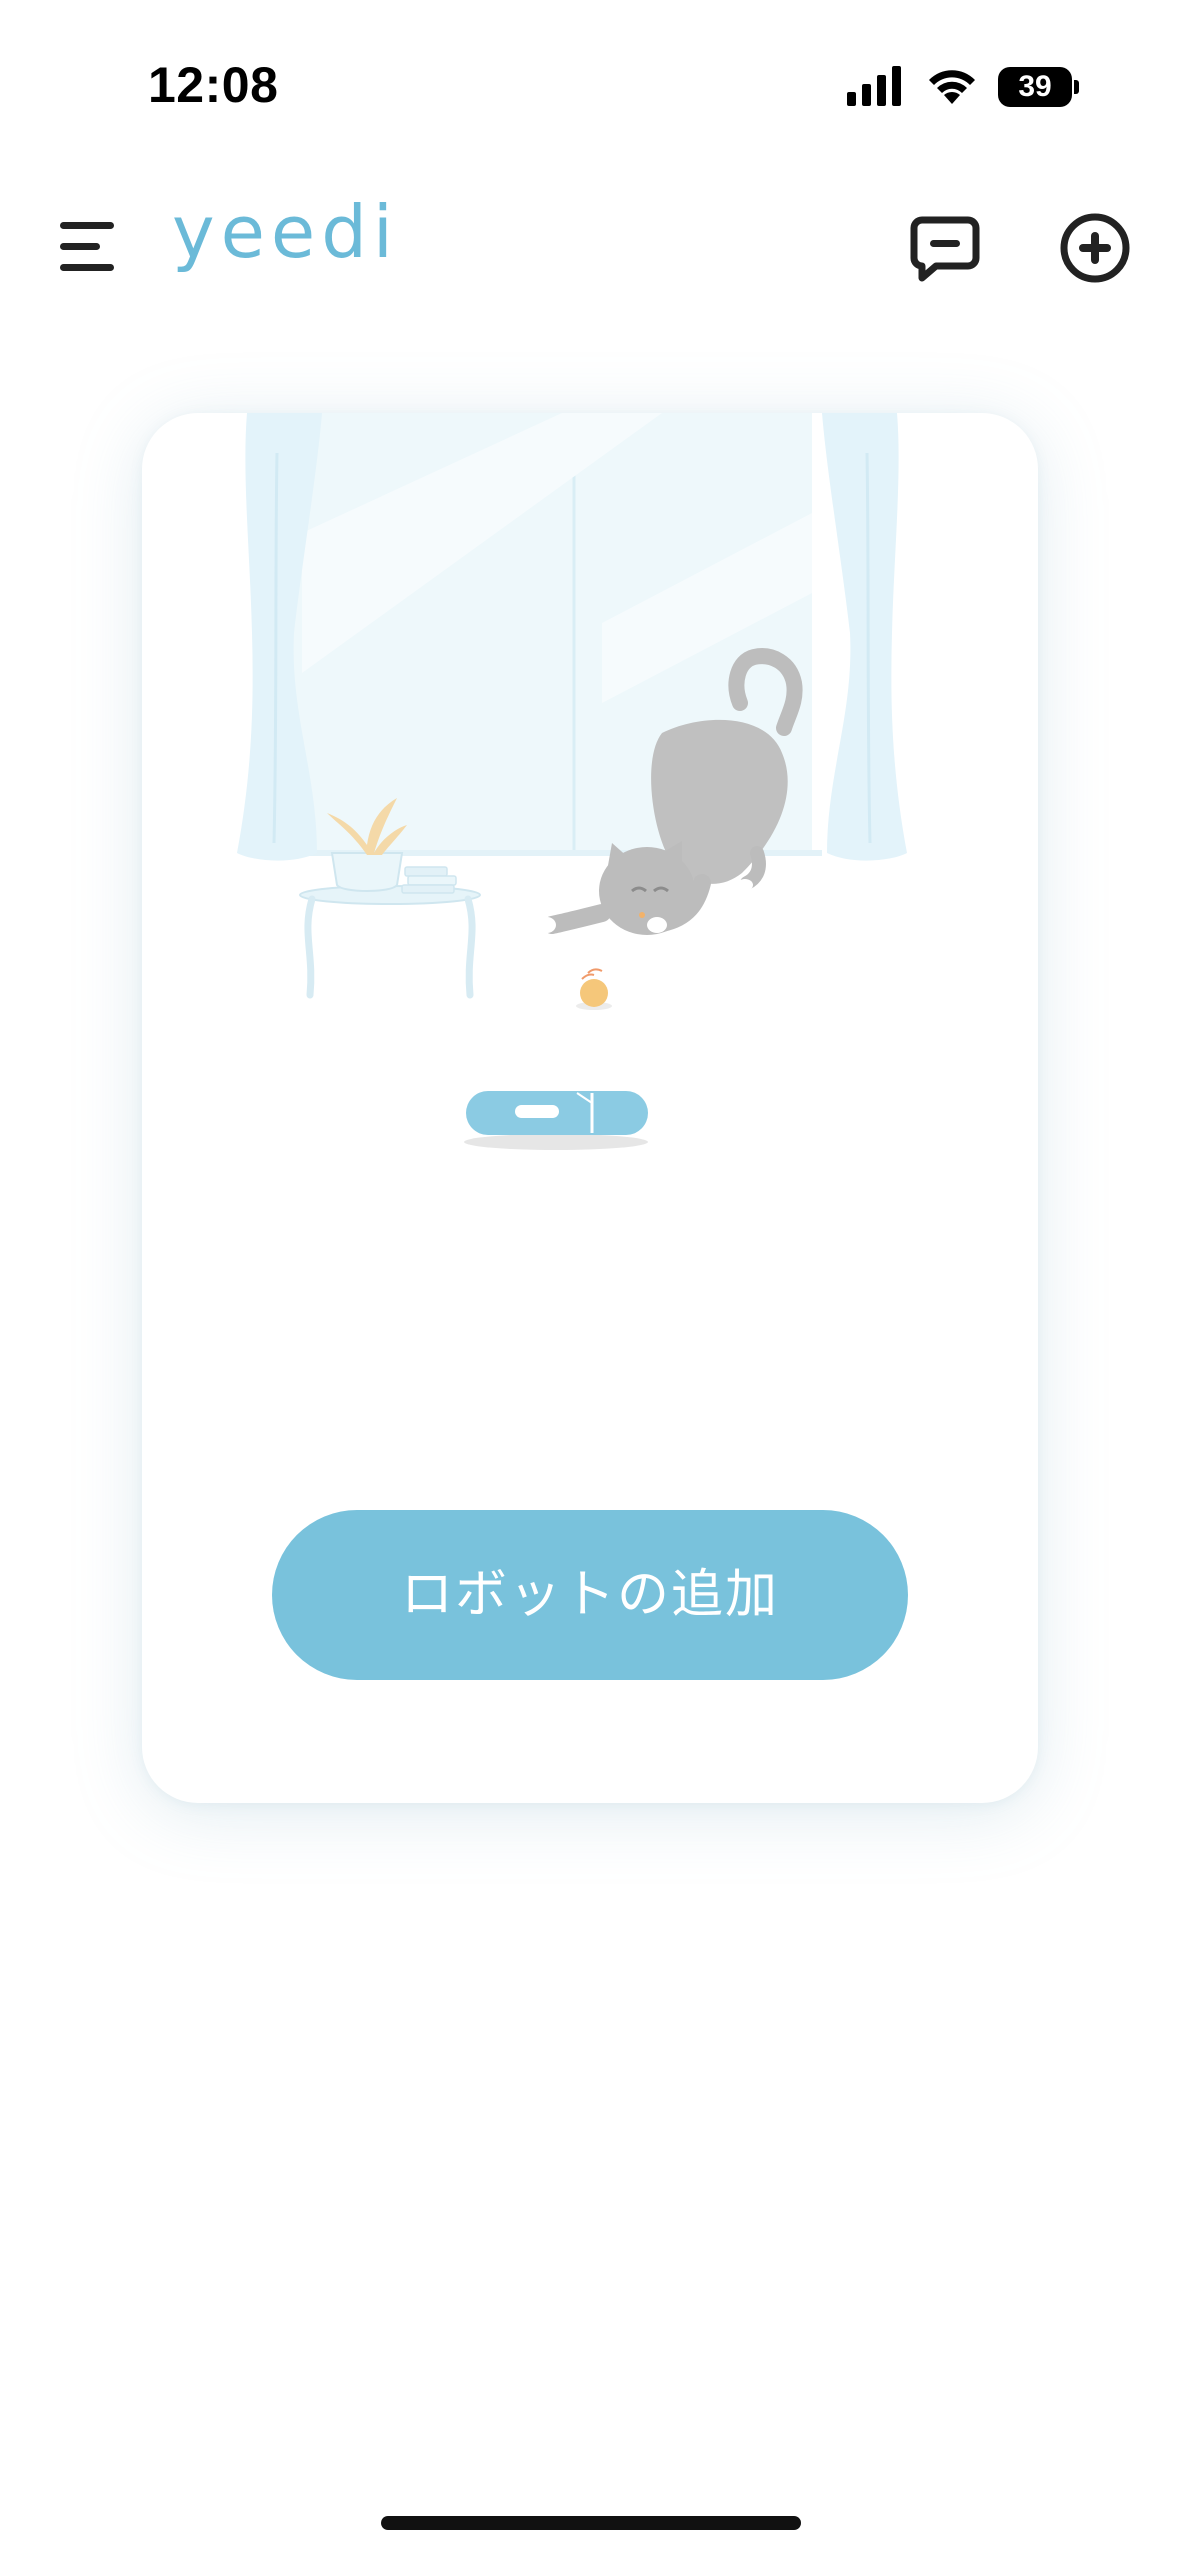  I want to click on battery-level: 39, so click(1035, 87).